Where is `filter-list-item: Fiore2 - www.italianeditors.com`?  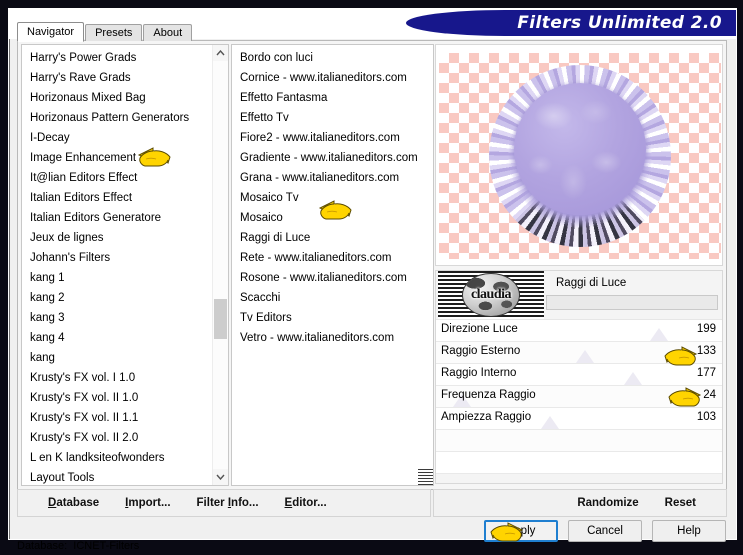 filter-list-item: Fiore2 - www.italianeditors.com is located at coordinates (327, 138).